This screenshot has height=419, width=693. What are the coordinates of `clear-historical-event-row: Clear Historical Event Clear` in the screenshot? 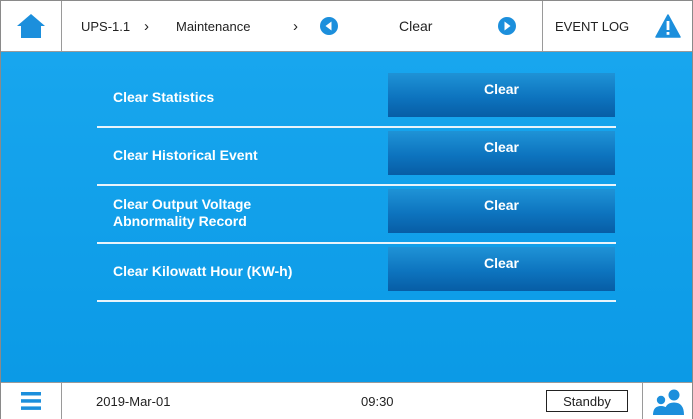 It's located at (356, 157).